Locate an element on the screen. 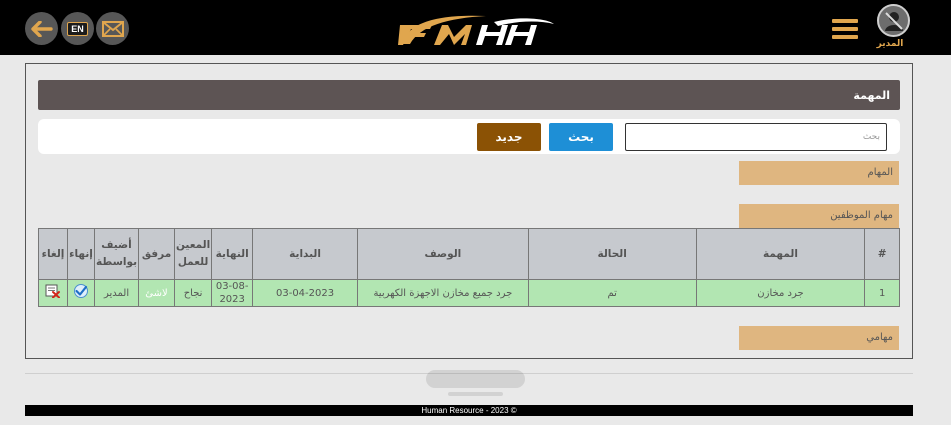 This screenshot has height=425, width=951. cell-assignee: نجاح is located at coordinates (193, 293).